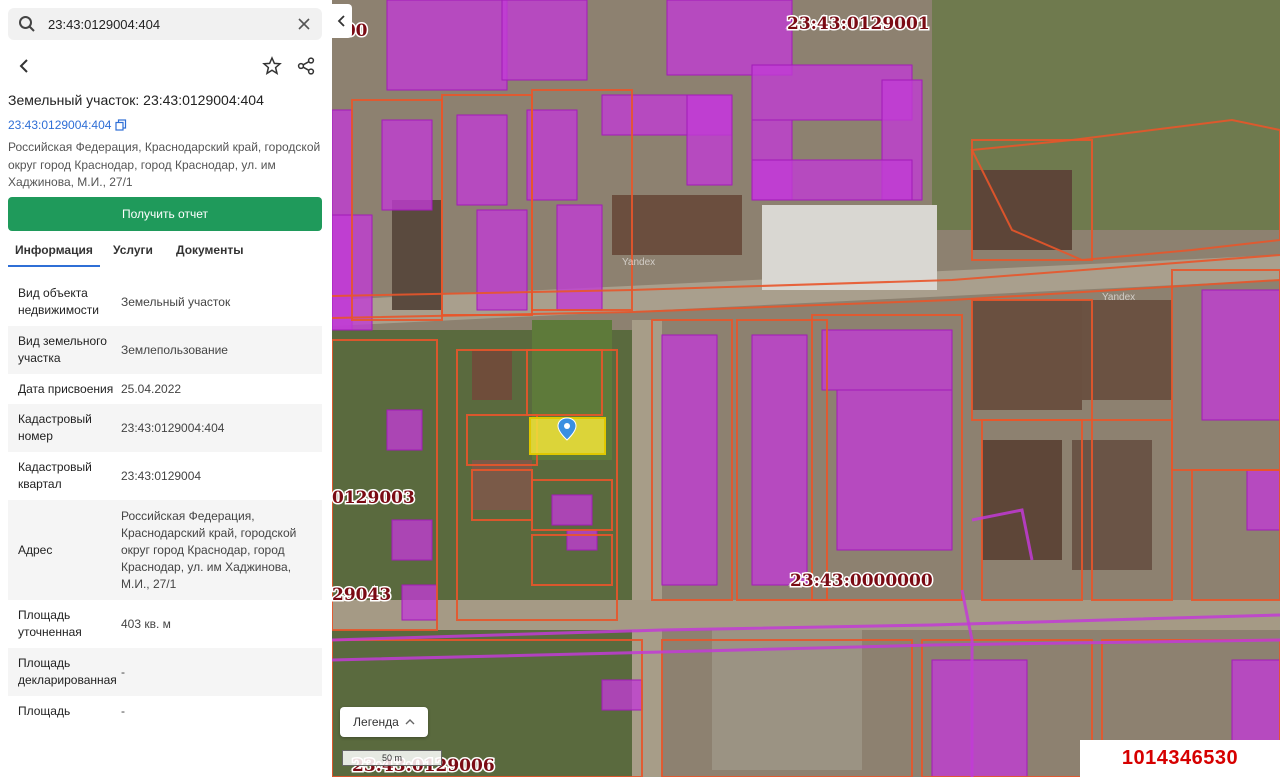  I want to click on info-value: 23:43:0129004:404, so click(173, 427).